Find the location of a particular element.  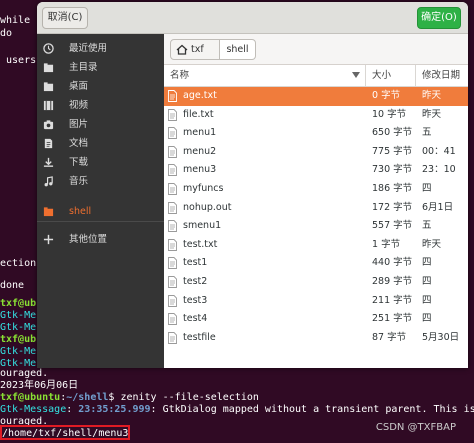

prompt-path: ~/shell is located at coordinates (87, 397).